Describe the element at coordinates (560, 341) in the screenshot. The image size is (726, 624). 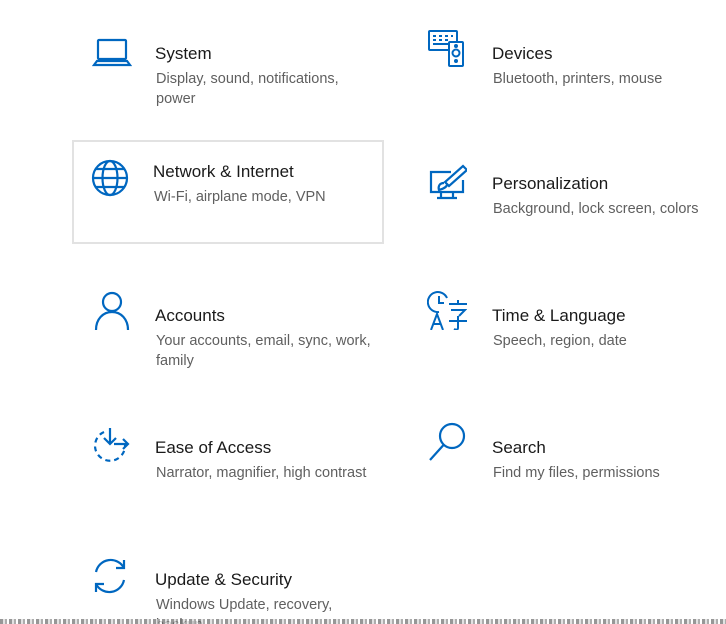
I see `tile-description: Speech, region, date` at that location.